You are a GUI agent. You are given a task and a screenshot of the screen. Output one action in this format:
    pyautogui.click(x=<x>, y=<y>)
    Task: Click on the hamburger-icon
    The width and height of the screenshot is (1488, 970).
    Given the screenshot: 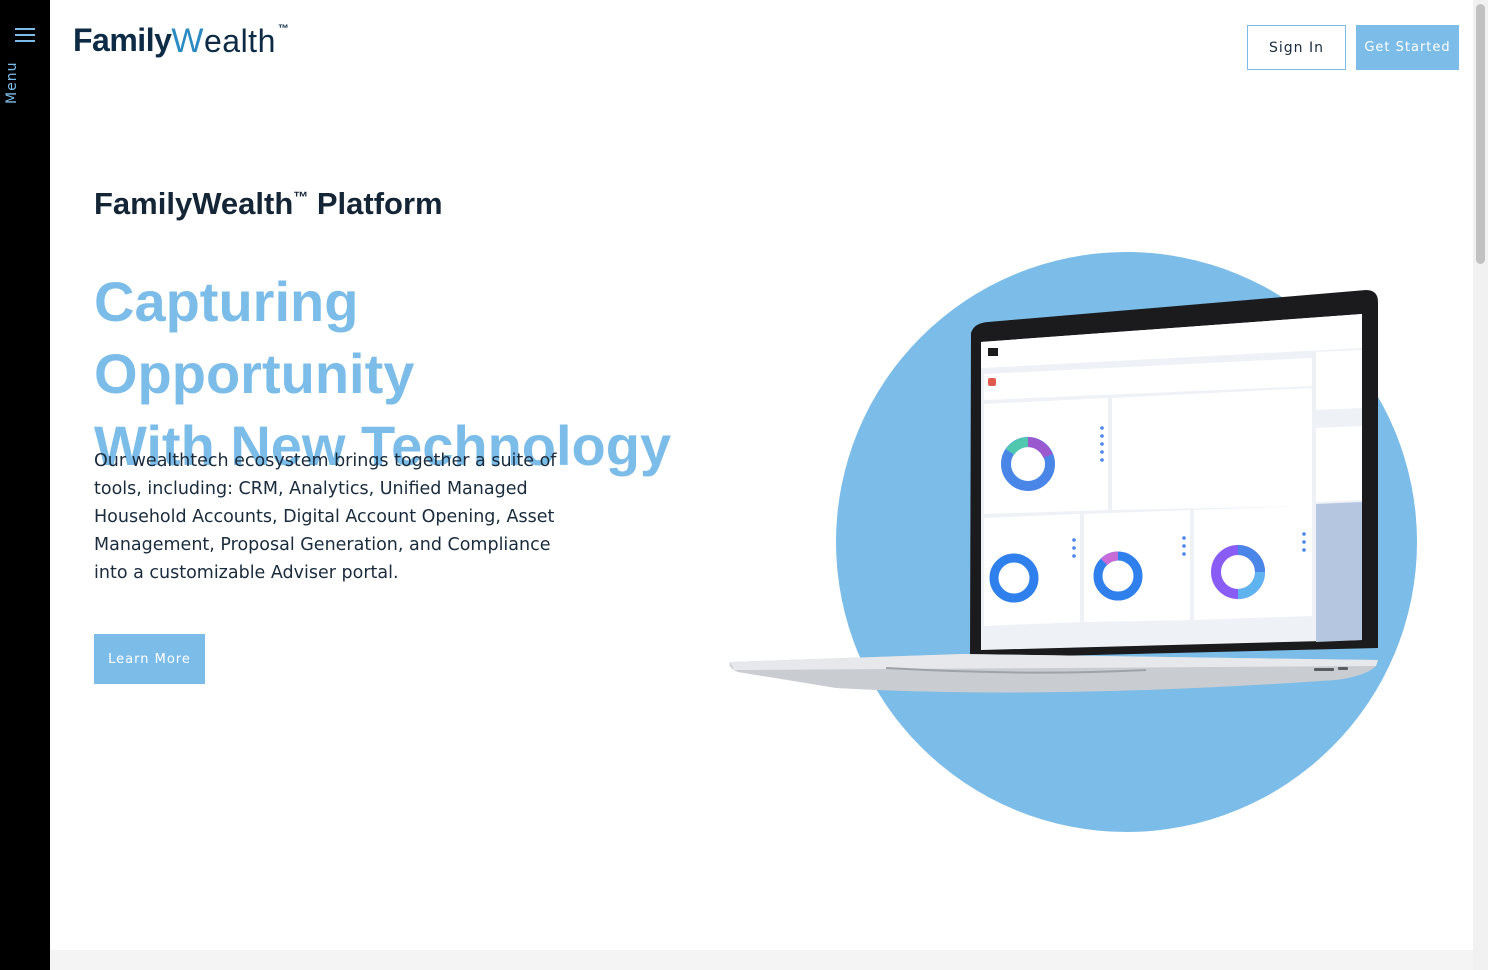 What is the action you would take?
    pyautogui.click(x=25, y=36)
    